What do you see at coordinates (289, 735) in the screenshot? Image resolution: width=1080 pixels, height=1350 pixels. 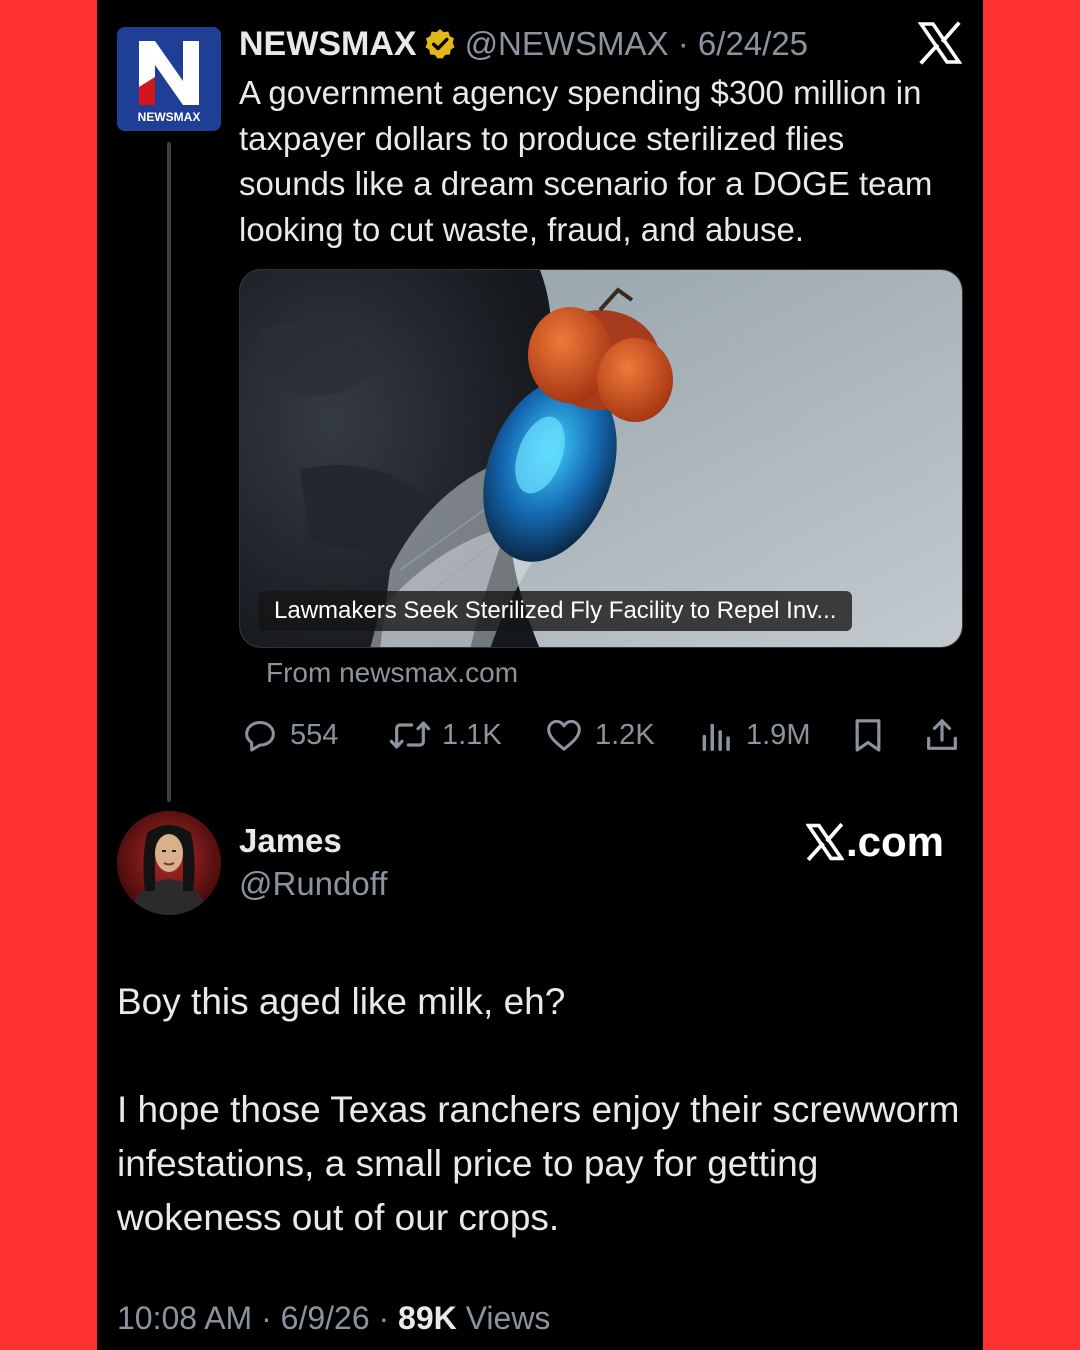 I see `reply-button: 554` at bounding box center [289, 735].